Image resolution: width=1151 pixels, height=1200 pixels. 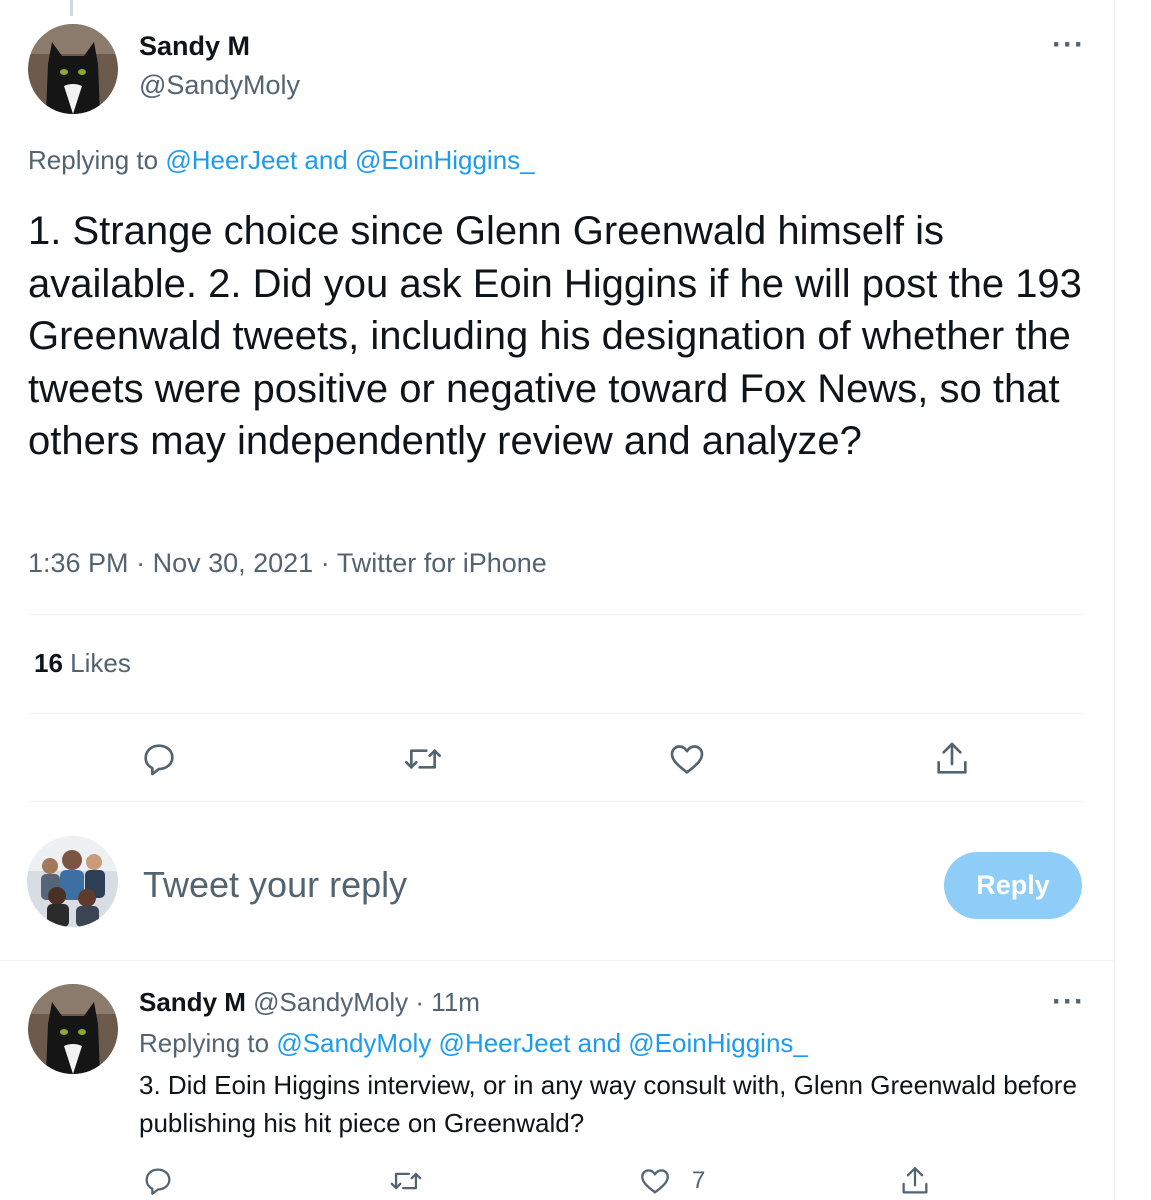 I want to click on replying-to: Replying to @HeerJeet and @EoinHiggins_, so click(x=281, y=160).